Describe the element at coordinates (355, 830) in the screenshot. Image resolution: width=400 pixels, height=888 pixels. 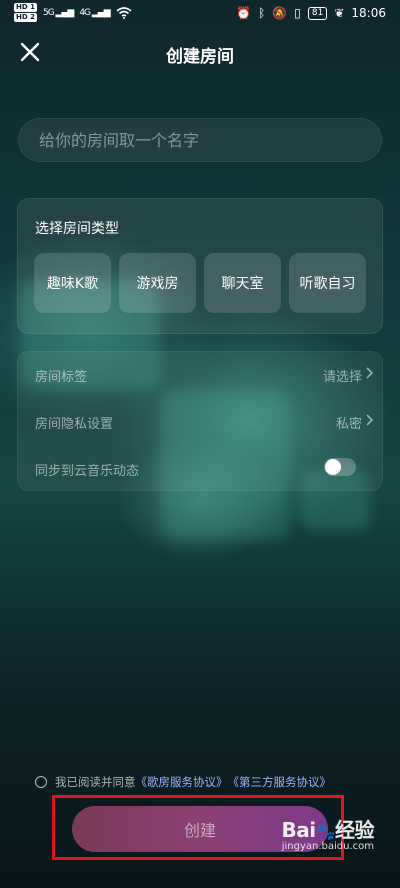
I see `watermark-brand-suffix: 经验` at that location.